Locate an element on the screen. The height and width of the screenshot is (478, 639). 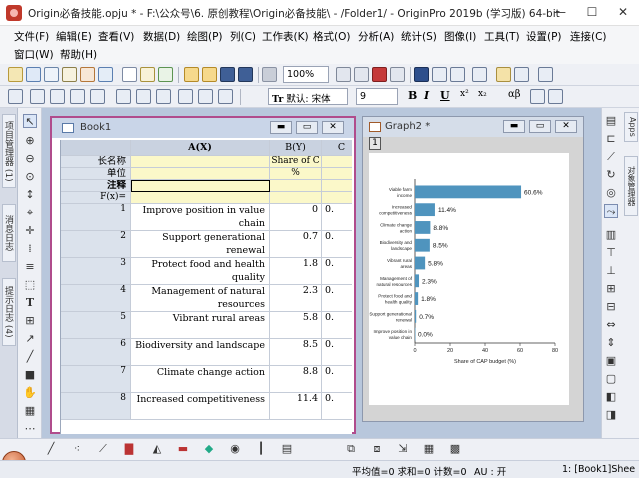
graph-minimize-button: ▬ is located at coordinates (514, 126).